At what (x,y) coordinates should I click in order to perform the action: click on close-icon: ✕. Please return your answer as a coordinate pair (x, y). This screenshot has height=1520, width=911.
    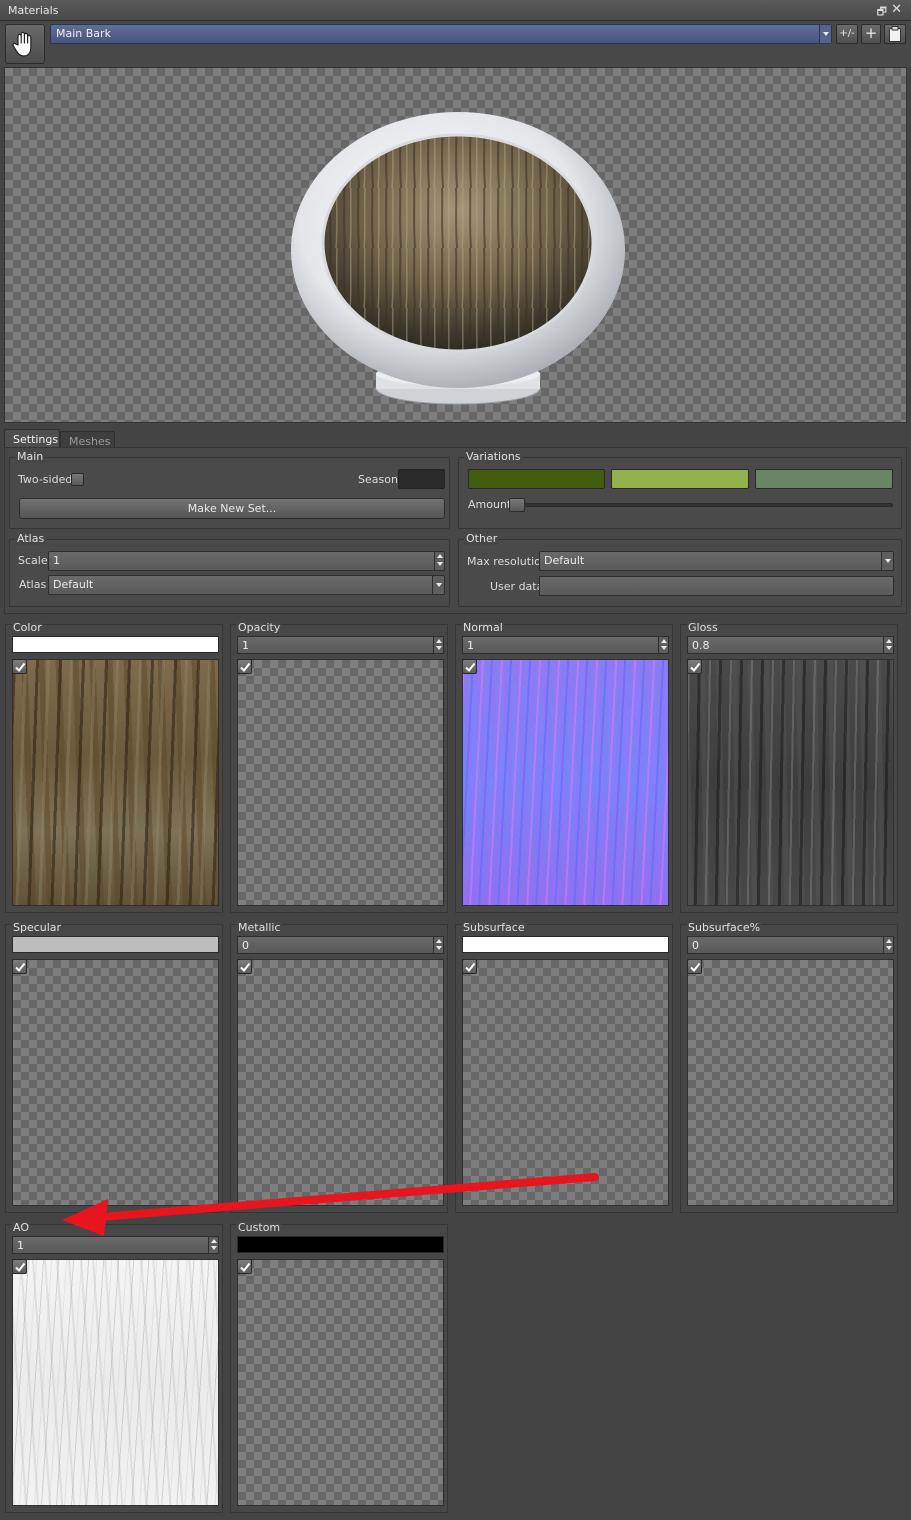
    Looking at the image, I should click on (896, 9).